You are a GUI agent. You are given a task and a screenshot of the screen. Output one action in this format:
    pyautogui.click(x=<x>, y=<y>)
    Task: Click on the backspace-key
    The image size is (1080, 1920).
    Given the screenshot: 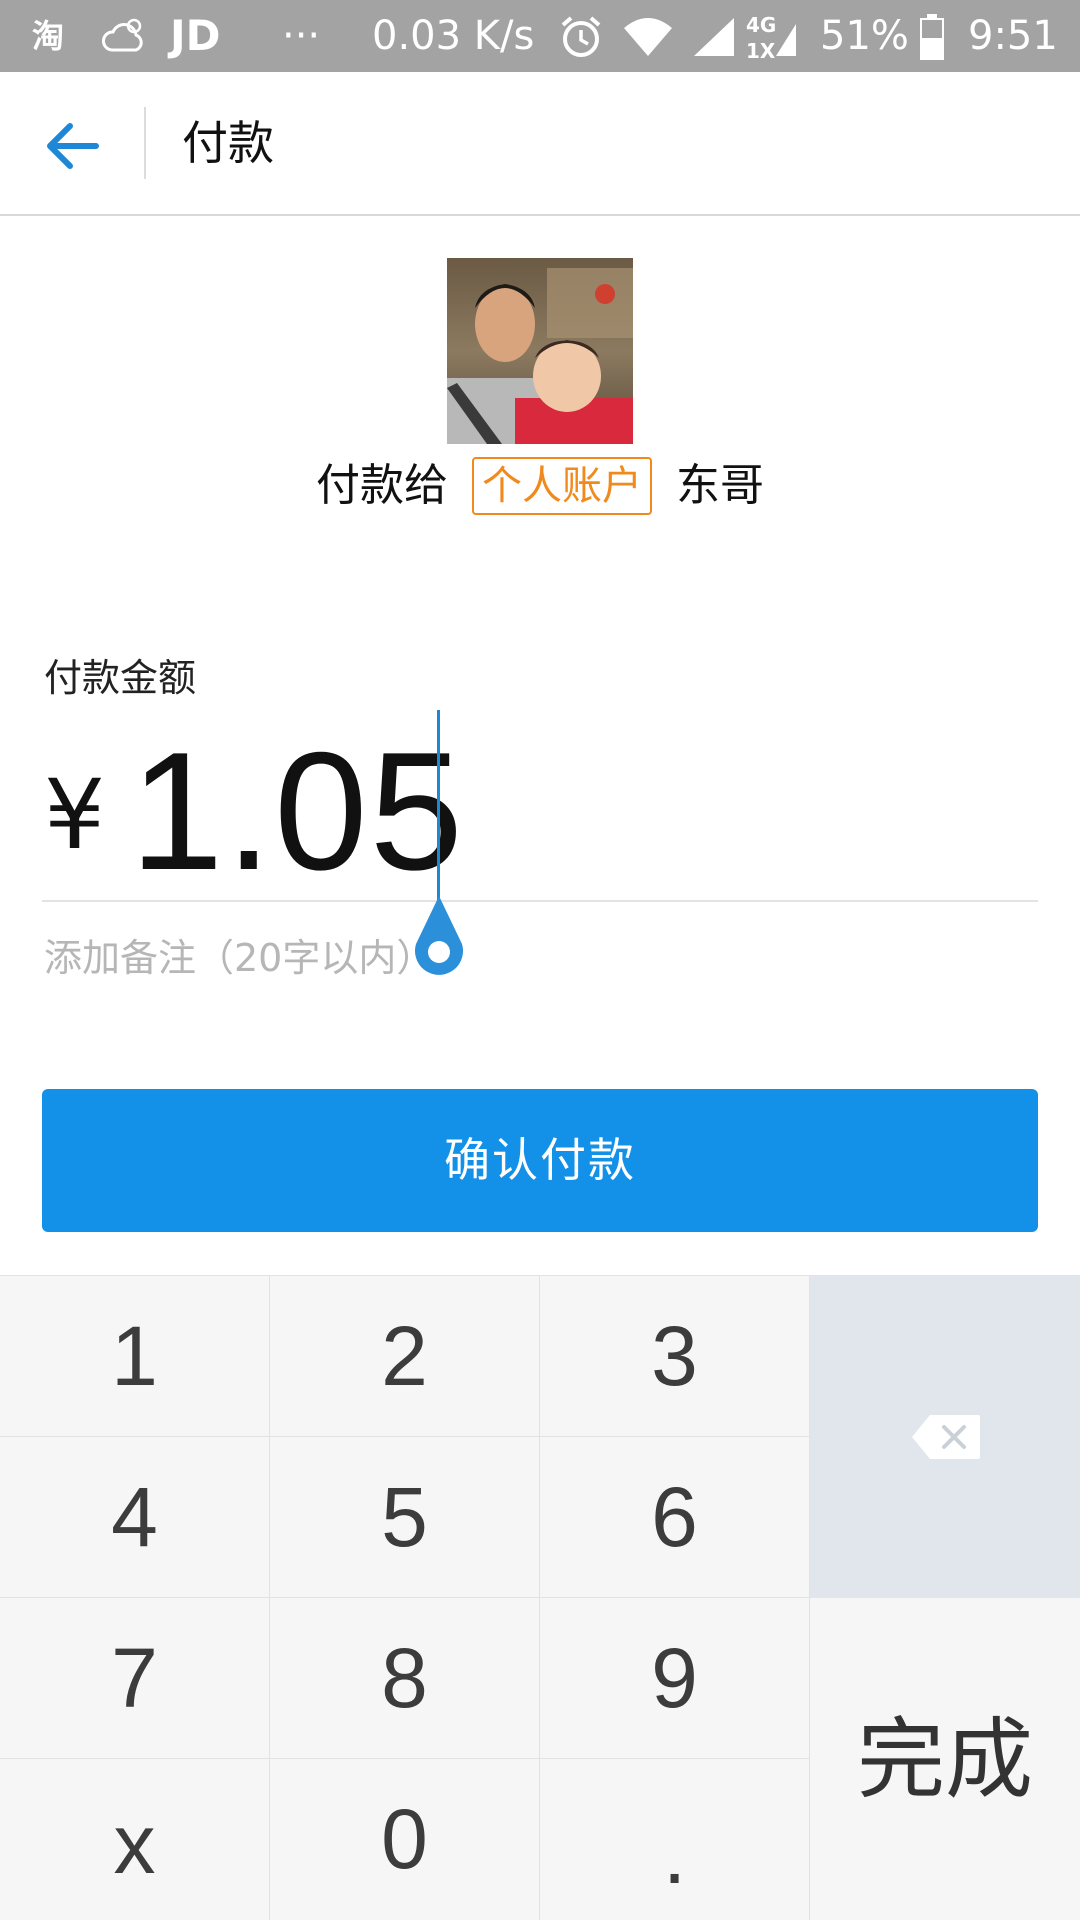 What is the action you would take?
    pyautogui.click(x=945, y=1437)
    